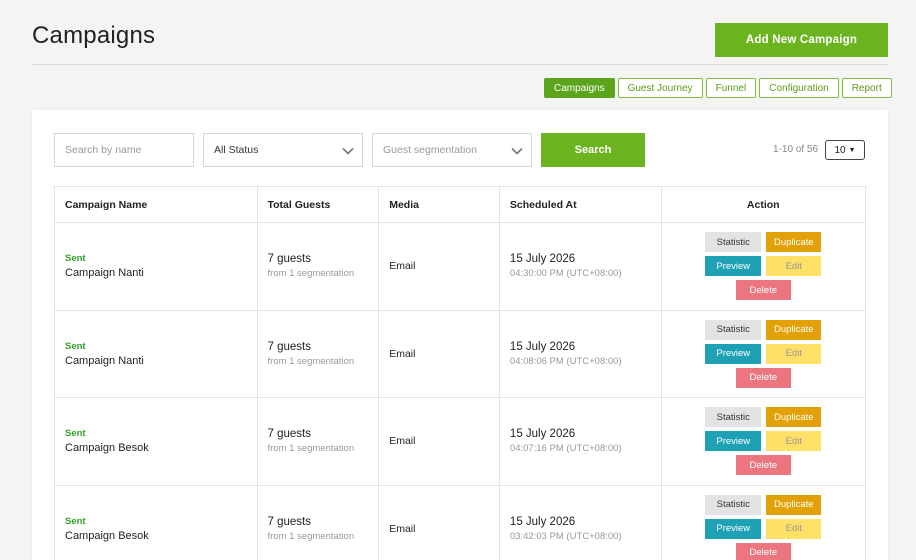 The width and height of the screenshot is (916, 560). I want to click on search-input: Search by name, so click(124, 150).